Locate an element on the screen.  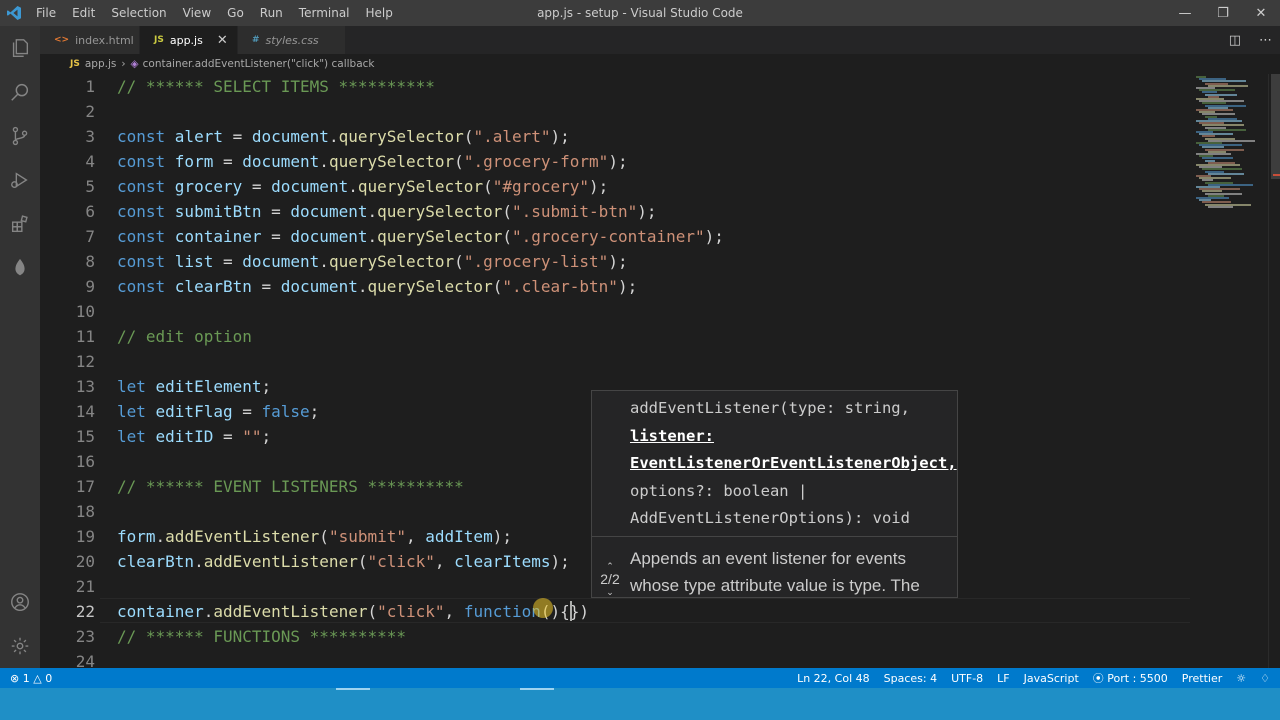
menu-help: Help is located at coordinates (379, 13).